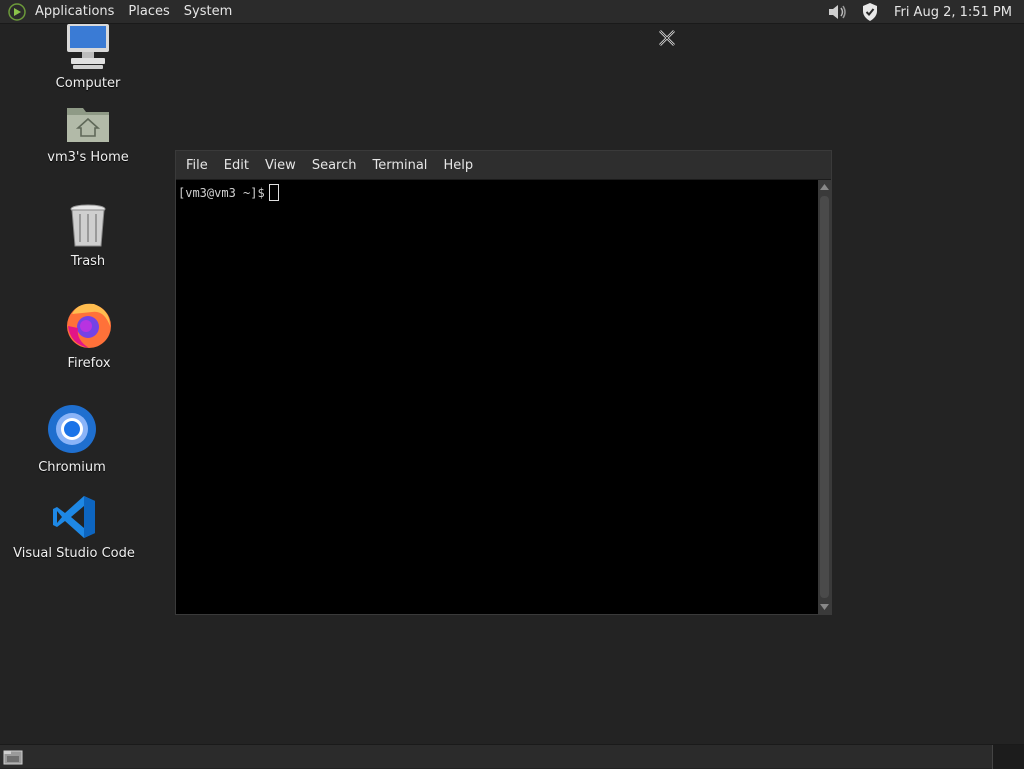 The height and width of the screenshot is (769, 1024). Describe the element at coordinates (334, 165) in the screenshot. I see `terminal-menu-search: Search` at that location.